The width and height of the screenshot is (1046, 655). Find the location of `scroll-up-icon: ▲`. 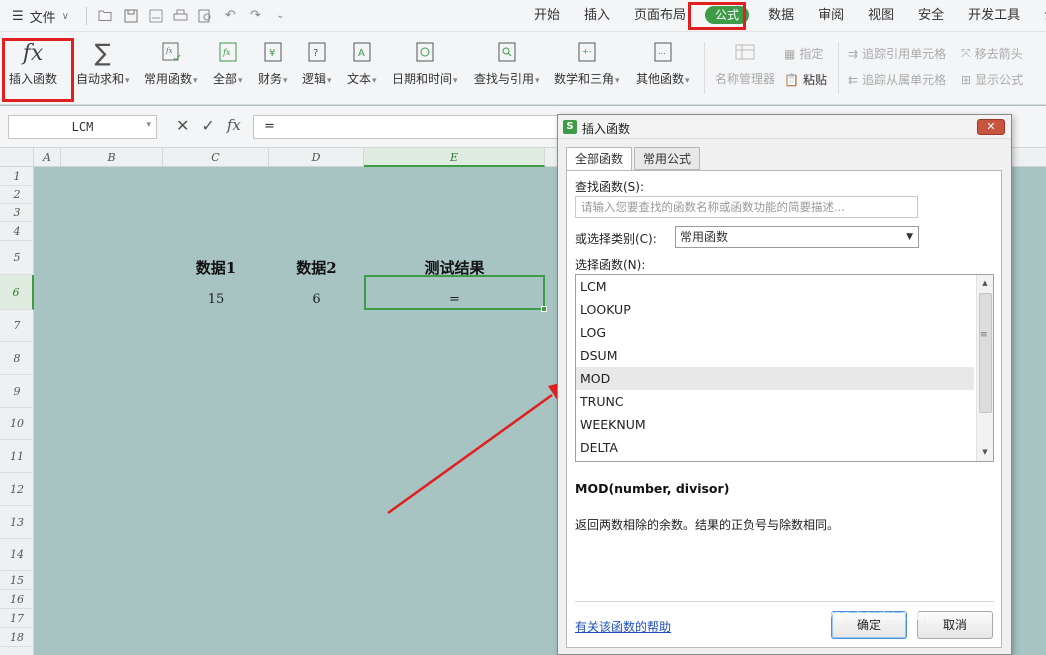

scroll-up-icon: ▲ is located at coordinates (985, 283).